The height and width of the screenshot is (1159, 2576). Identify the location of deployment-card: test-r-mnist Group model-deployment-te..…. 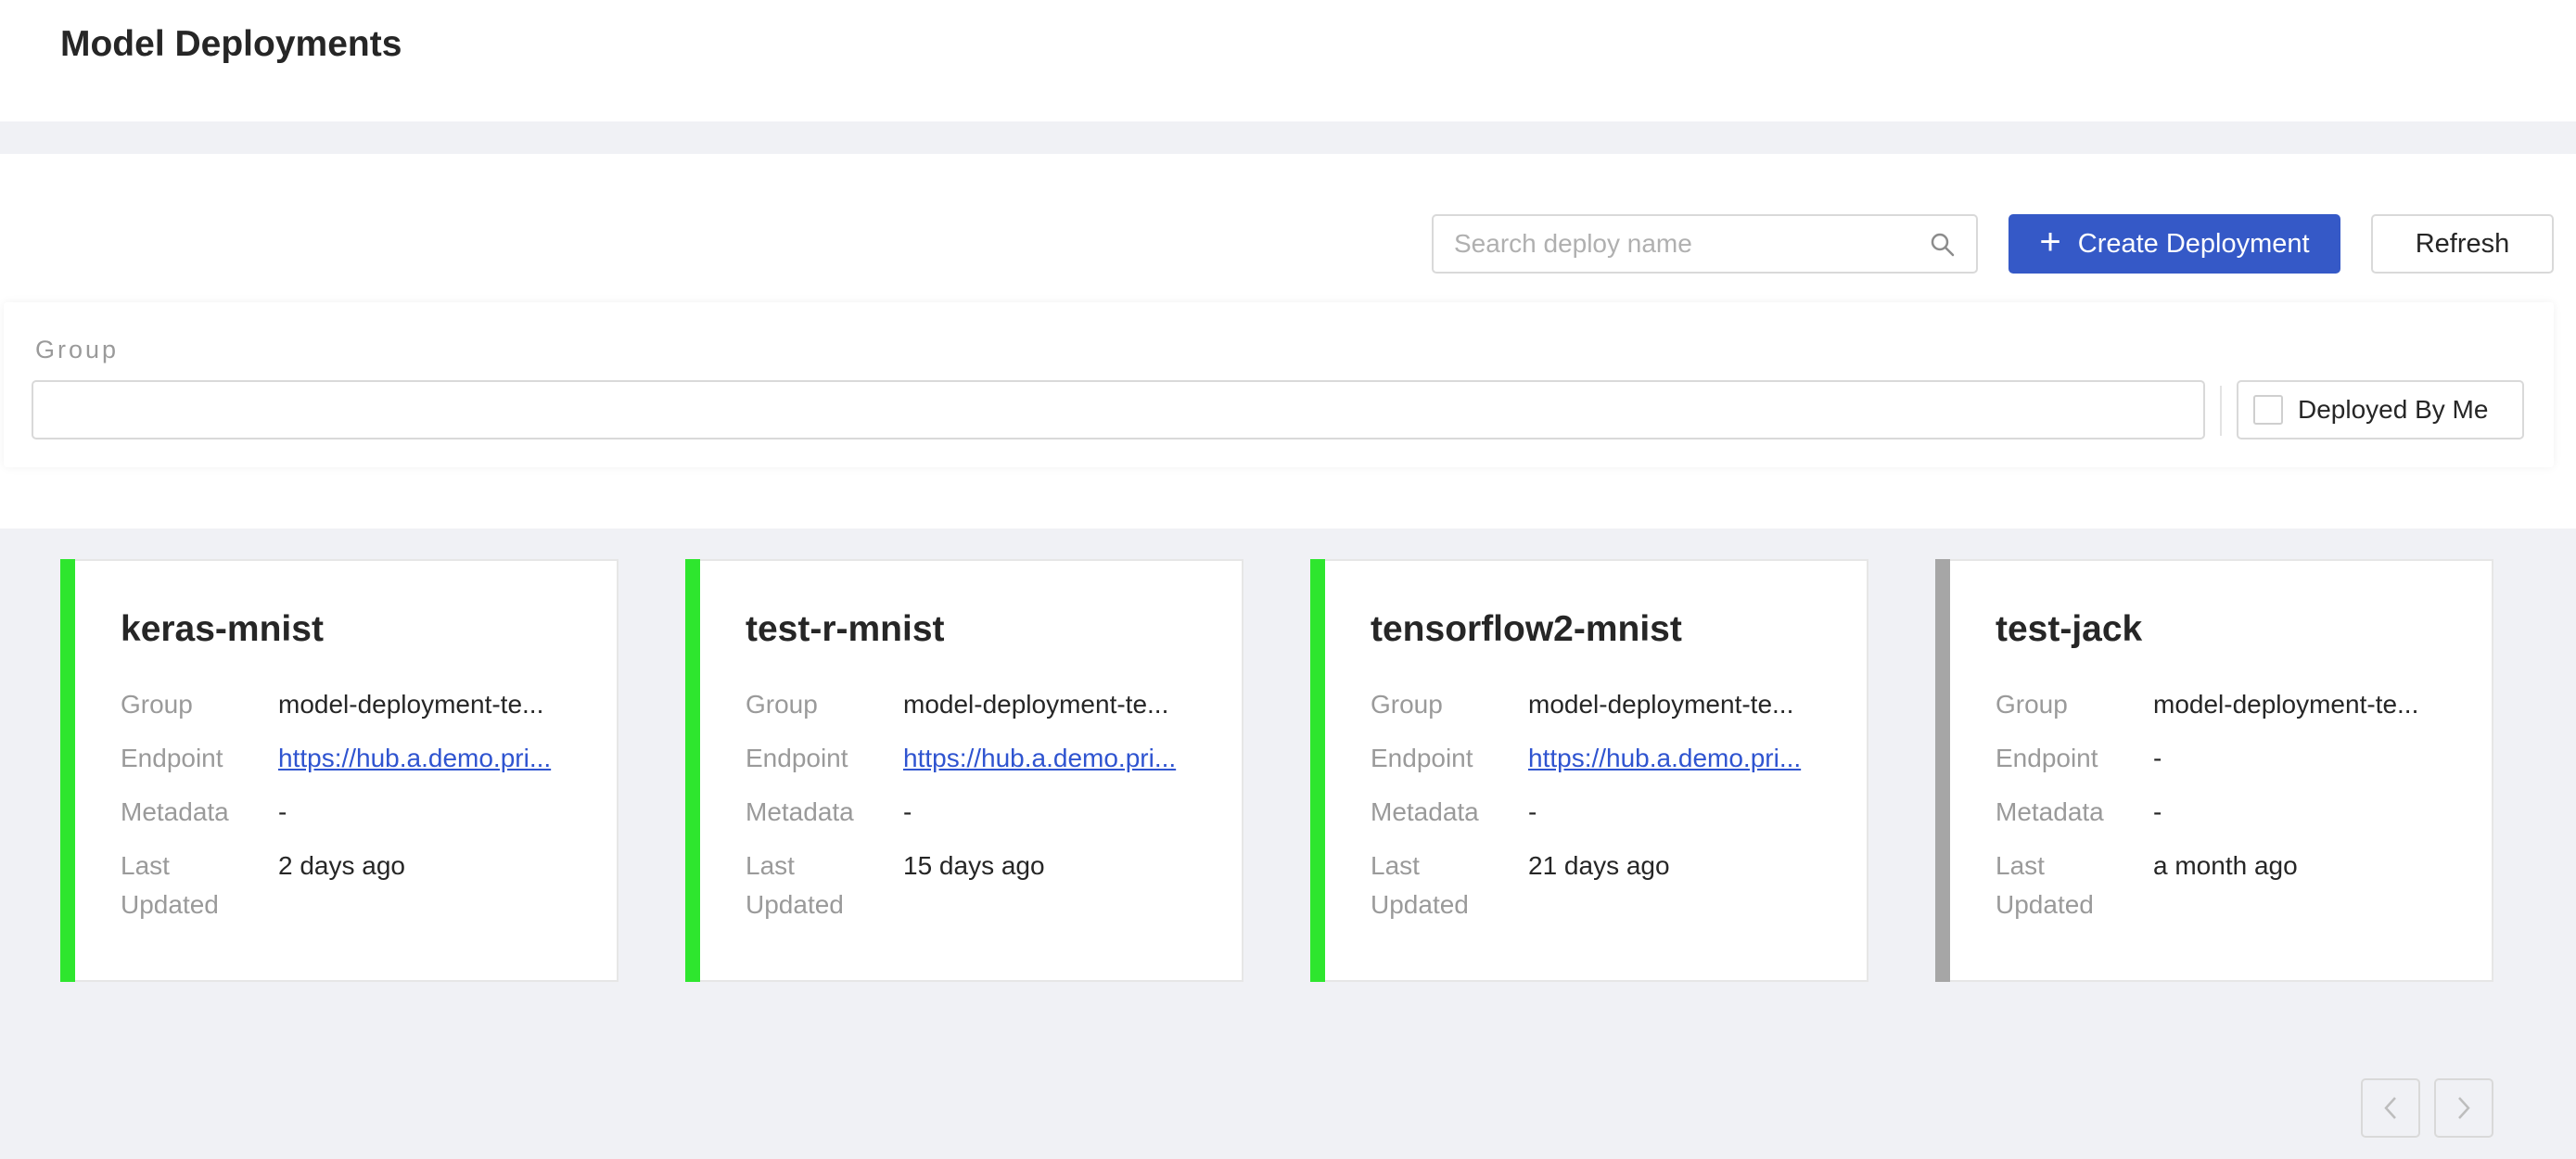
(964, 770).